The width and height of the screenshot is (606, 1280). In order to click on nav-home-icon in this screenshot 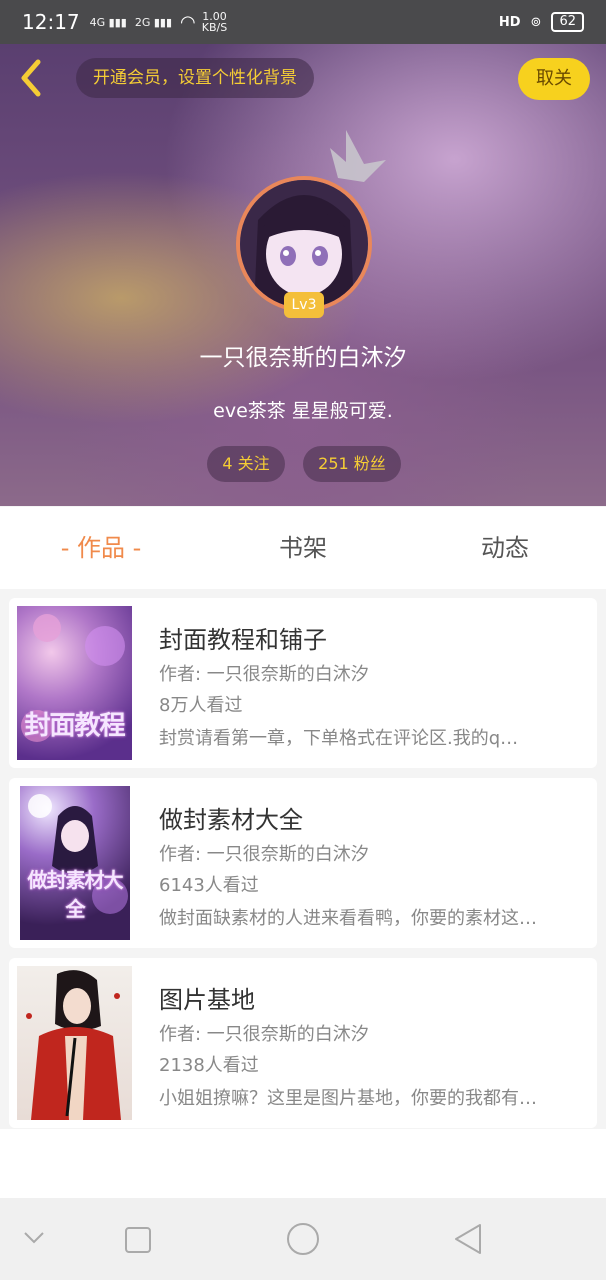, I will do `click(303, 1239)`.